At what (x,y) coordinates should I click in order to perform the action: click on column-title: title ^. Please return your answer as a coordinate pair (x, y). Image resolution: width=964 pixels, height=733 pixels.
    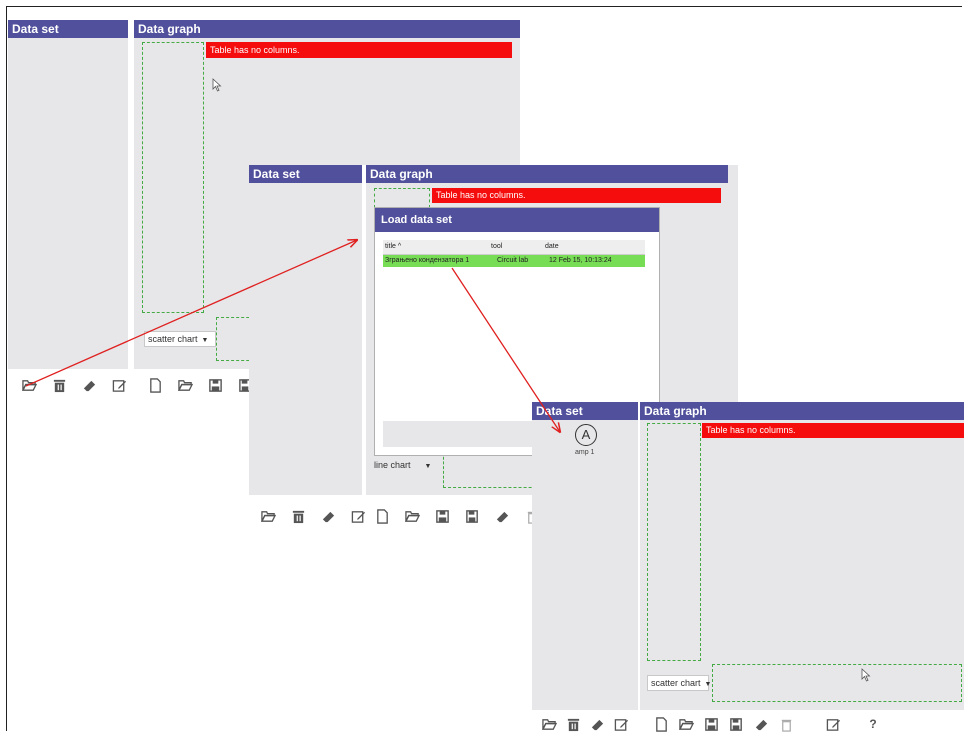
    Looking at the image, I should click on (435, 247).